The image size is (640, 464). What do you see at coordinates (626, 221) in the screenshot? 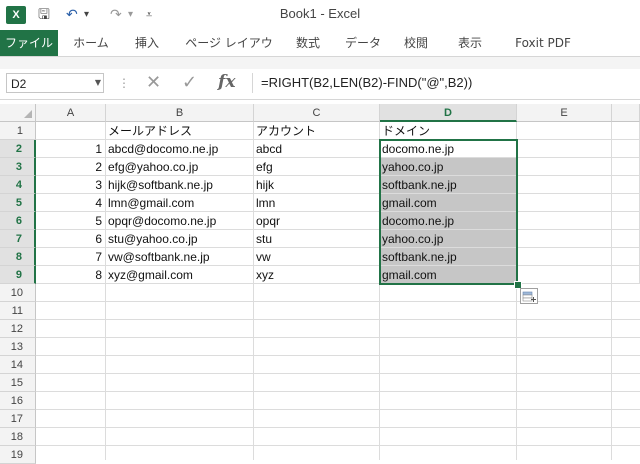
I see `cell-f6` at bounding box center [626, 221].